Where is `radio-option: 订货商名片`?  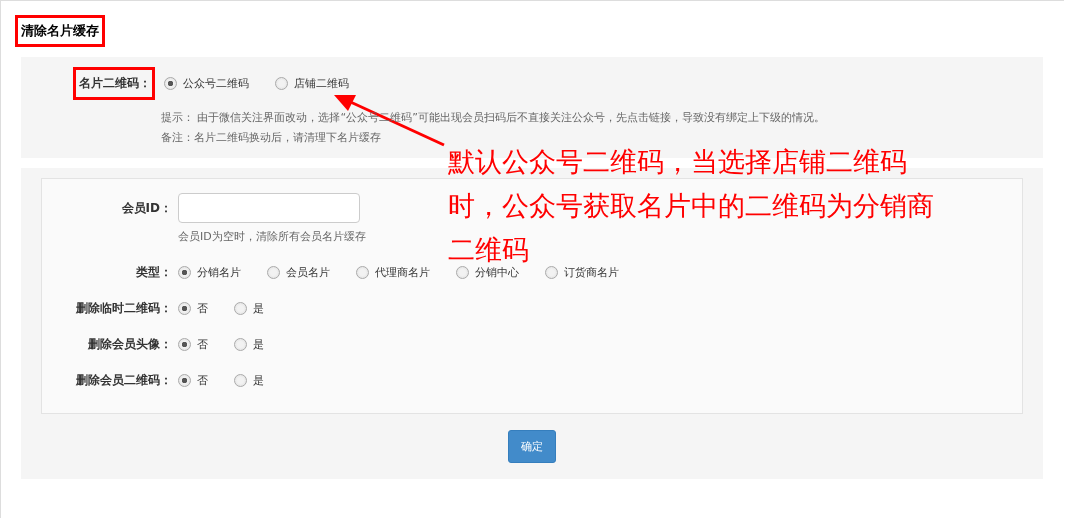
radio-option: 订货商名片 is located at coordinates (582, 272).